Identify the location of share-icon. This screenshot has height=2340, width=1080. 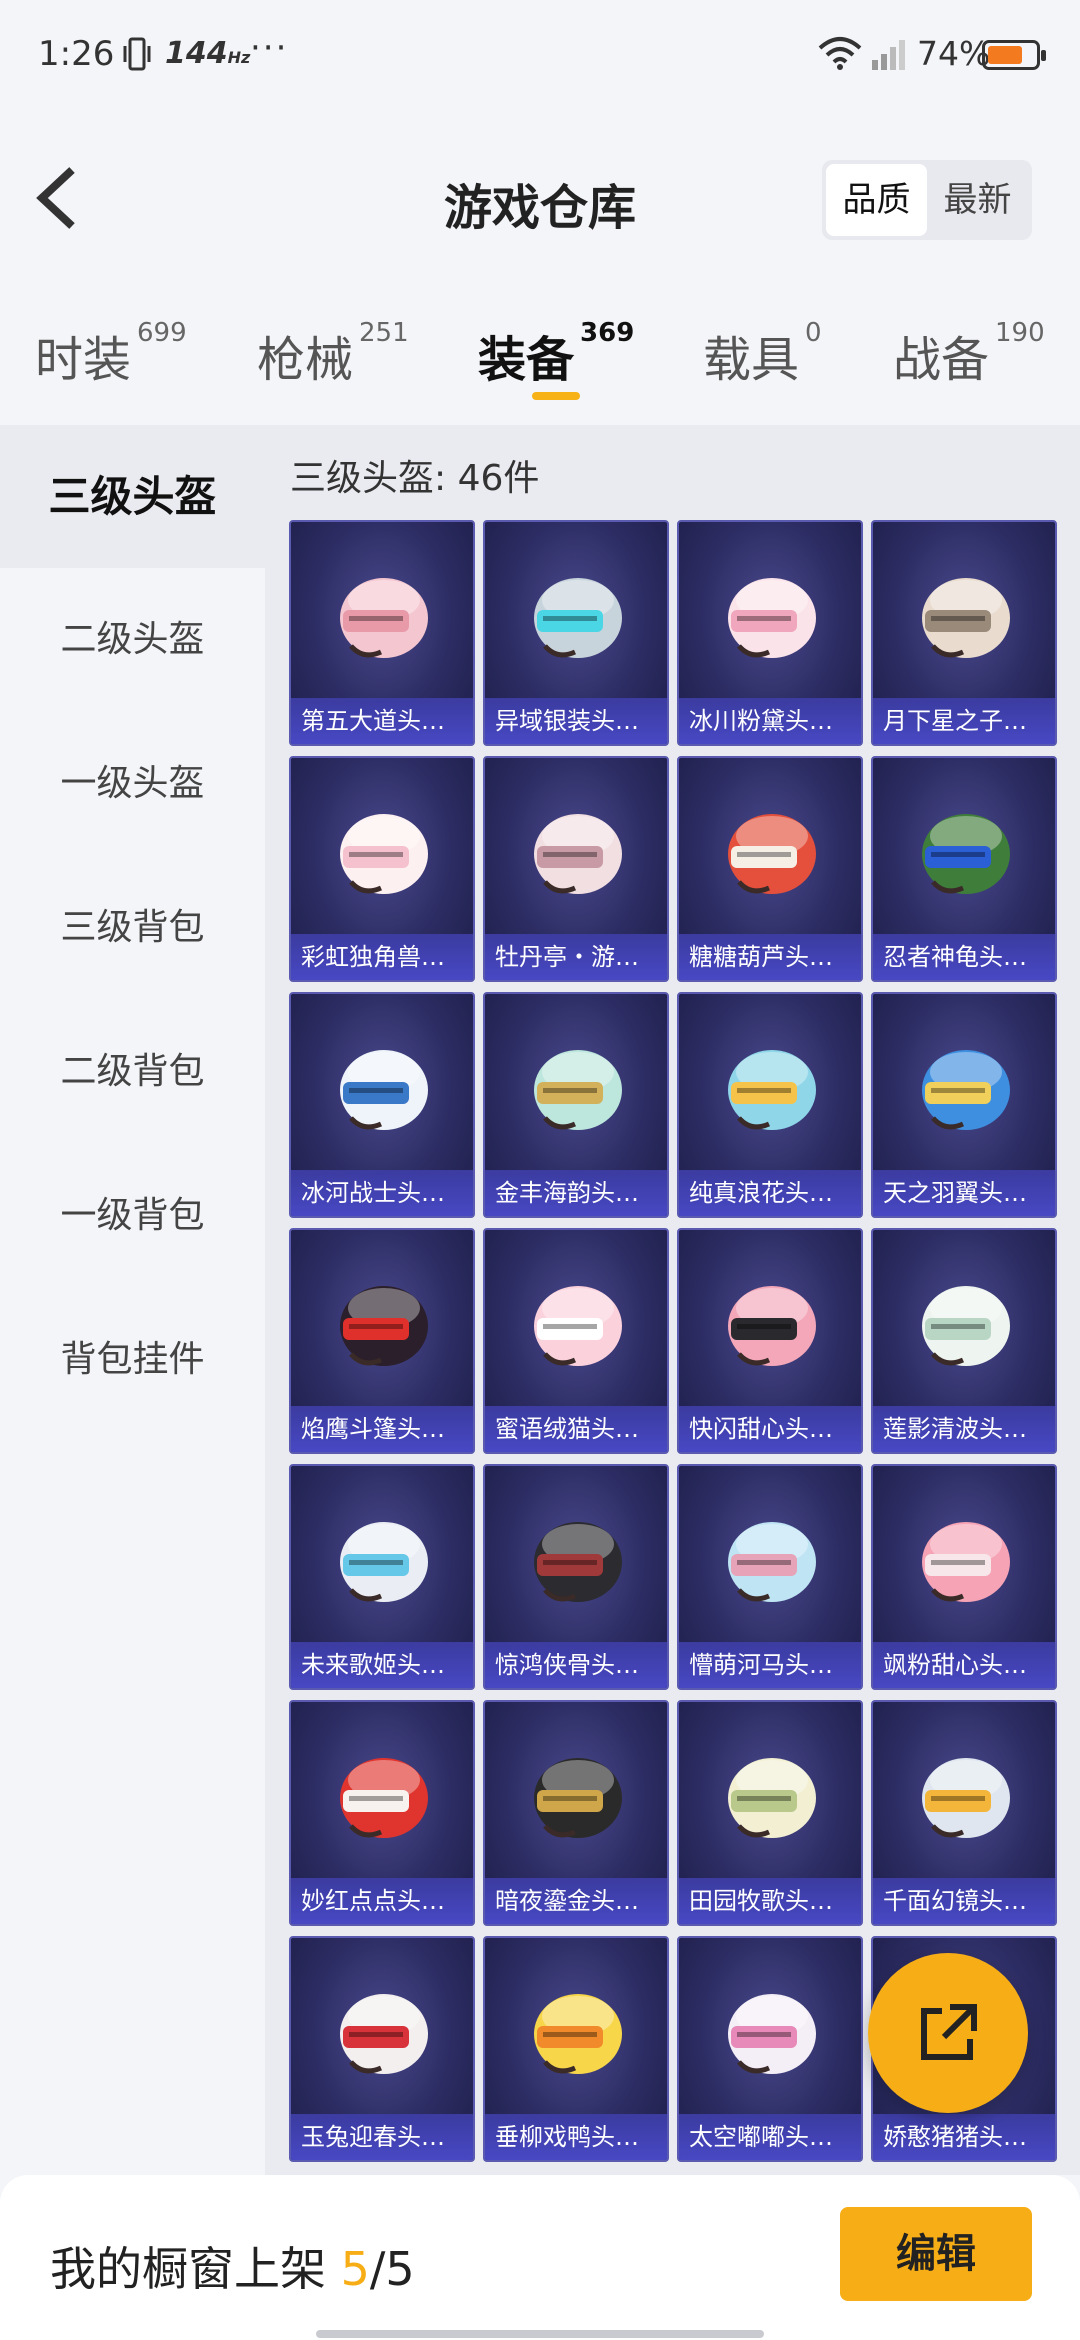
(949, 2032).